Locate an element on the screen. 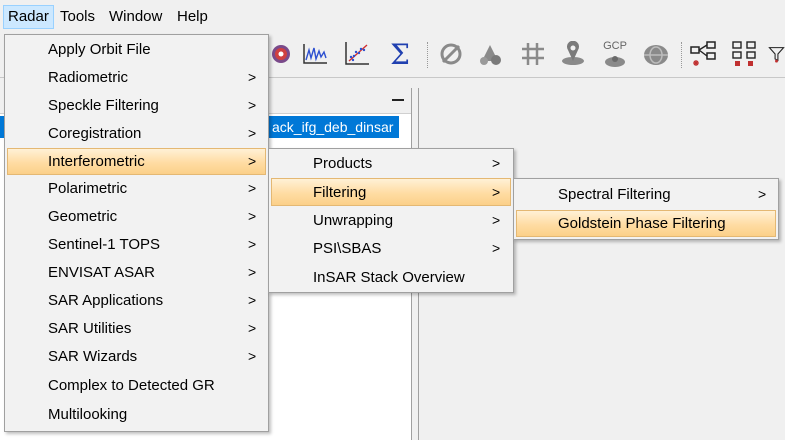  menu-item-complex-to-detected-gr: Complex to Detected GR is located at coordinates (136, 385).